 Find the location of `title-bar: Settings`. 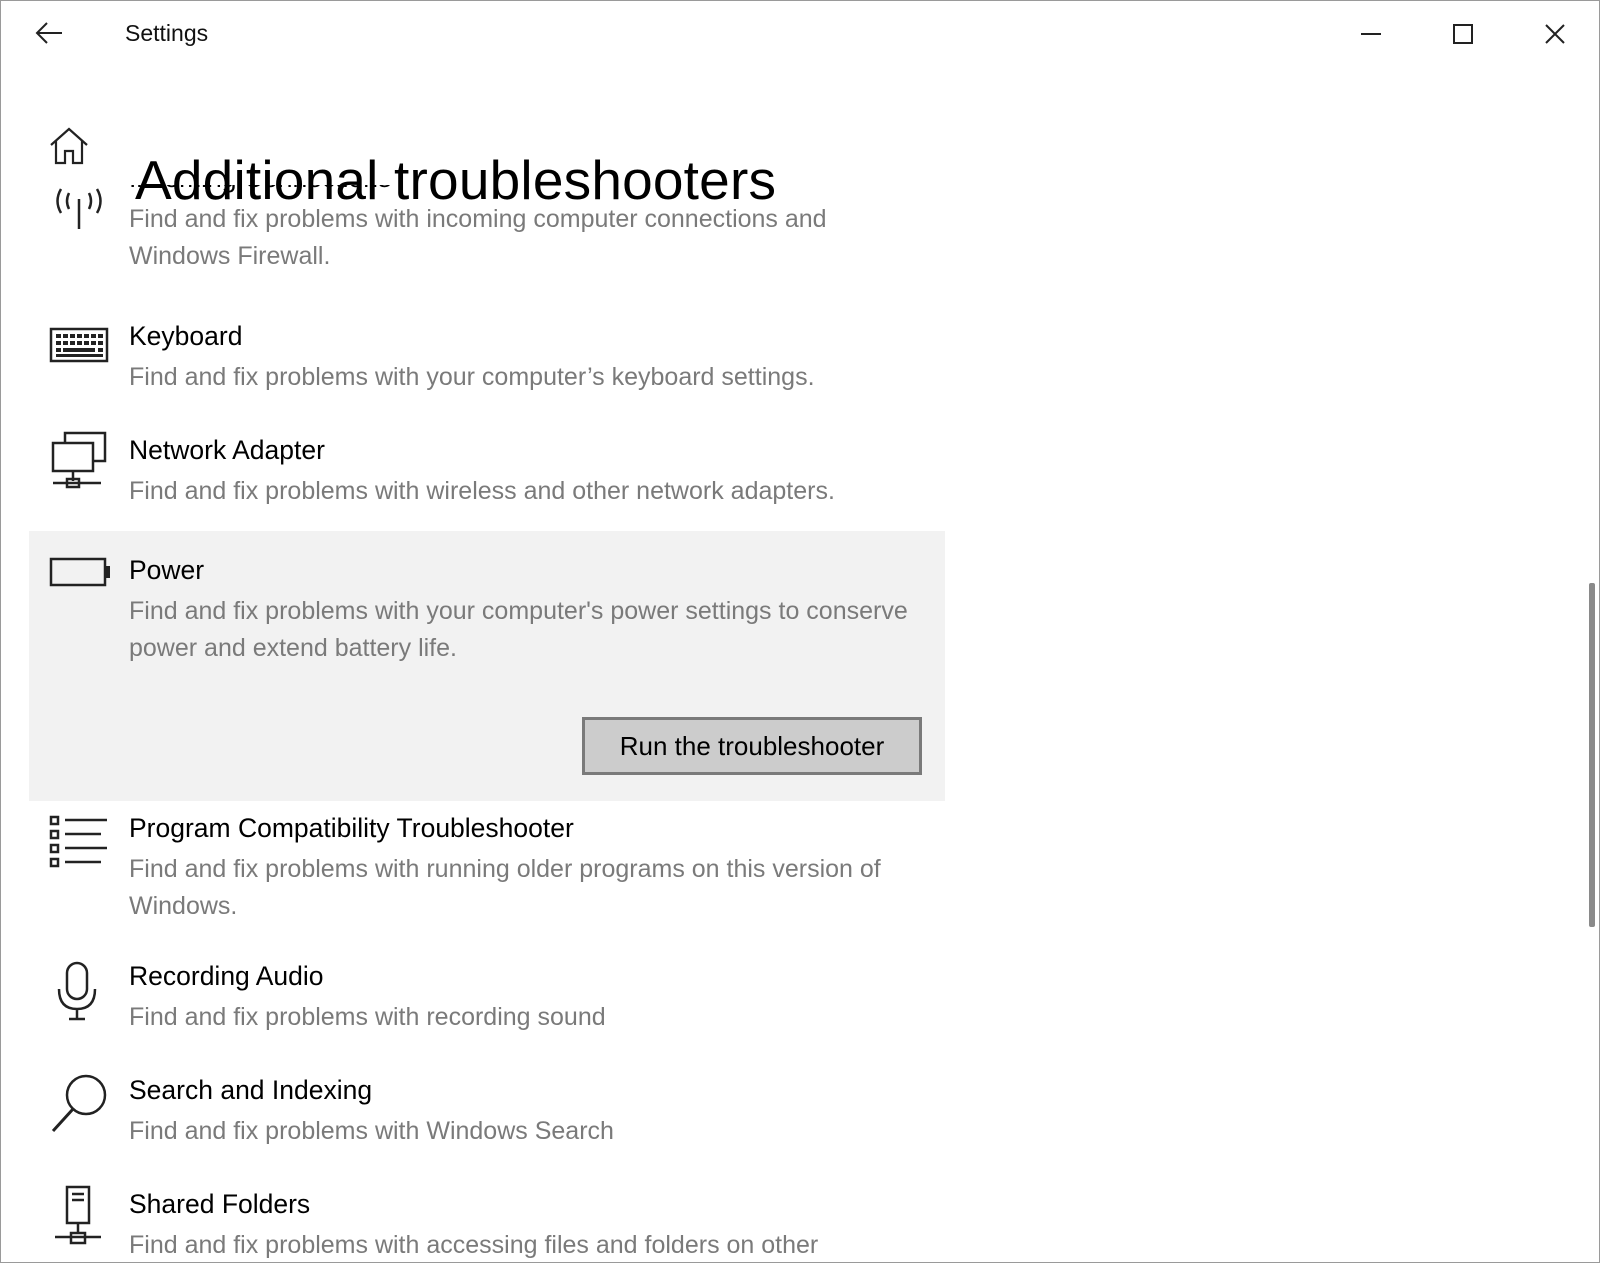

title-bar: Settings is located at coordinates (800, 34).